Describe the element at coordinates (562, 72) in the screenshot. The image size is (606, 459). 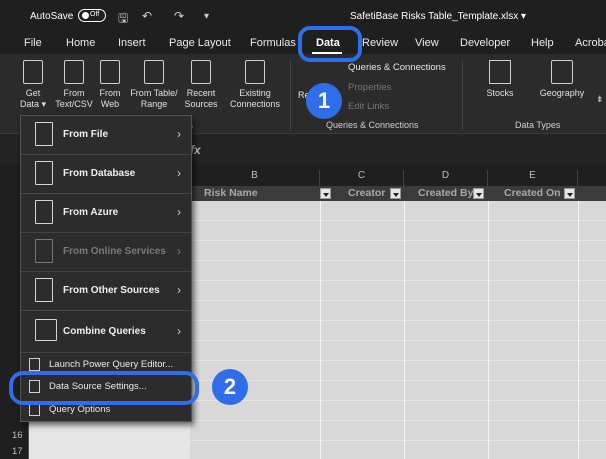
I see `map-icon` at that location.